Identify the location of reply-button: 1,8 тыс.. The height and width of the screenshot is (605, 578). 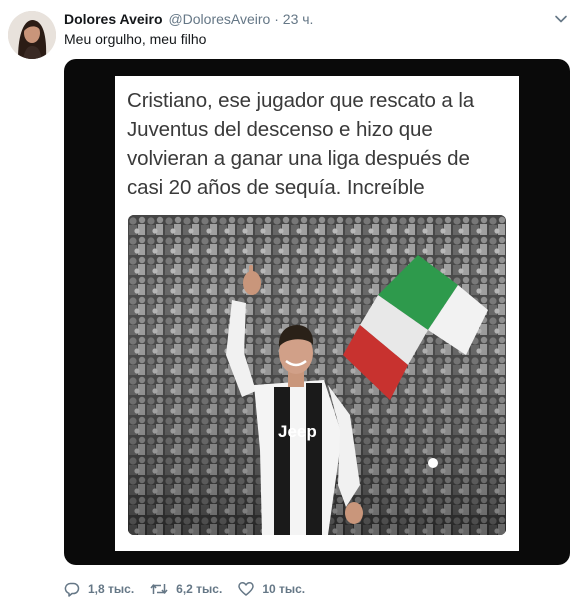
(99, 589).